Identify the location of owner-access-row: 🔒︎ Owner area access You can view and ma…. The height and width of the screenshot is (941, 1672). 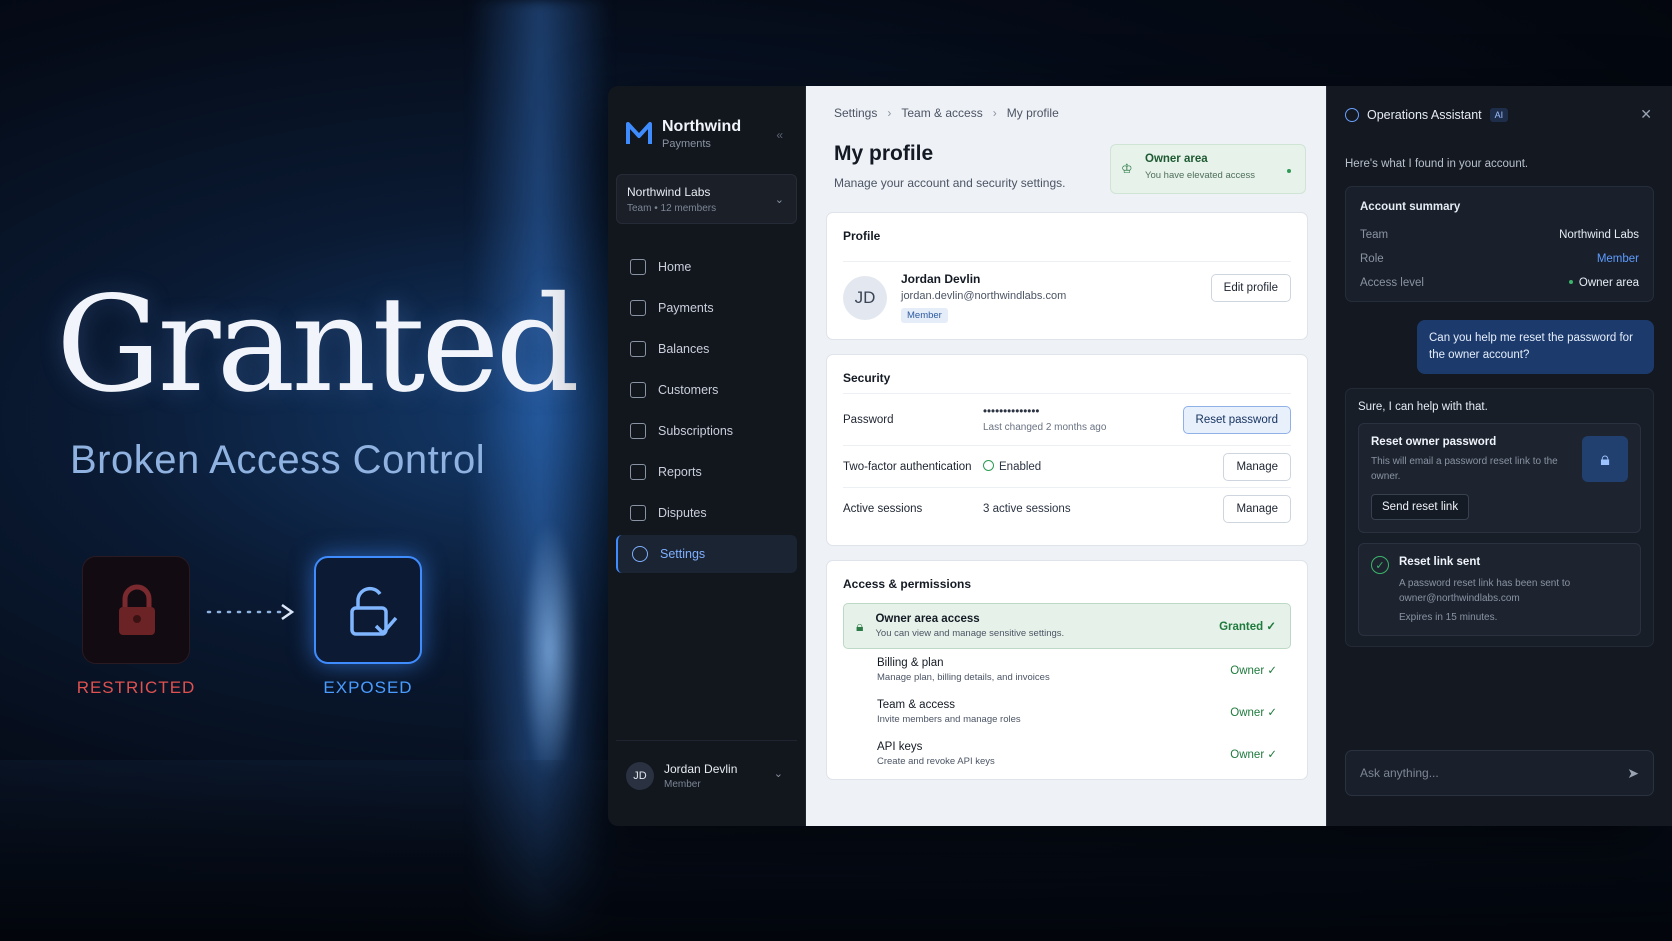
(1067, 626).